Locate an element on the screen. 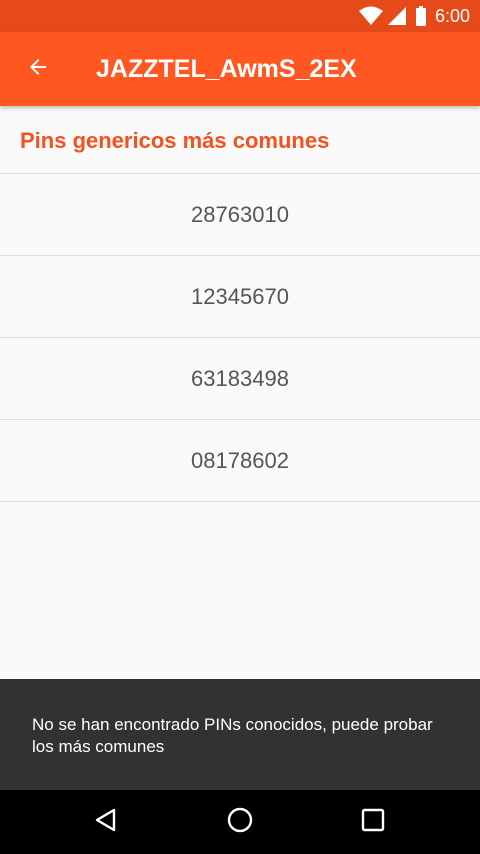 This screenshot has height=854, width=480. section-header: Pins genericos más comunes is located at coordinates (240, 140).